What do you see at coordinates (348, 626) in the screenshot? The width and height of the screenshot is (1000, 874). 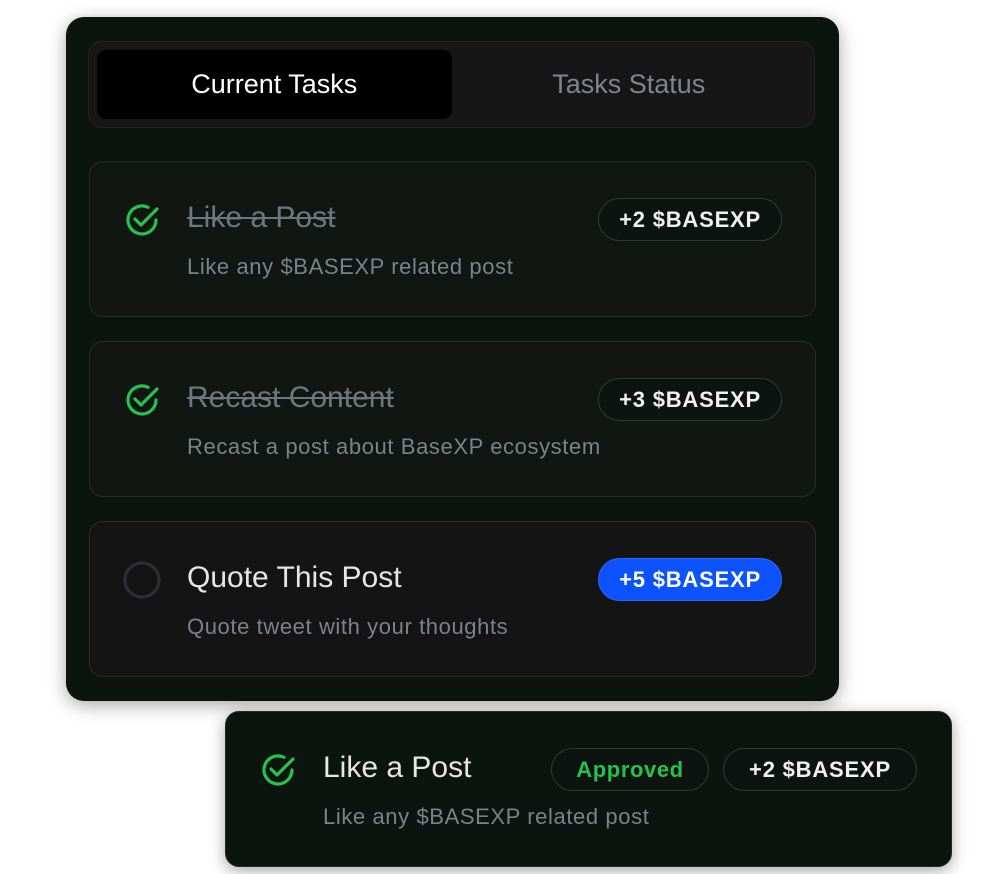 I see `task-description: Quote tweet with your thoughts` at bounding box center [348, 626].